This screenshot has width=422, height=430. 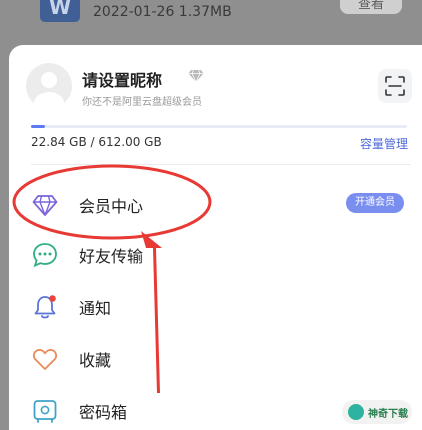 What do you see at coordinates (356, 412) in the screenshot?
I see `watermark-logo-icon` at bounding box center [356, 412].